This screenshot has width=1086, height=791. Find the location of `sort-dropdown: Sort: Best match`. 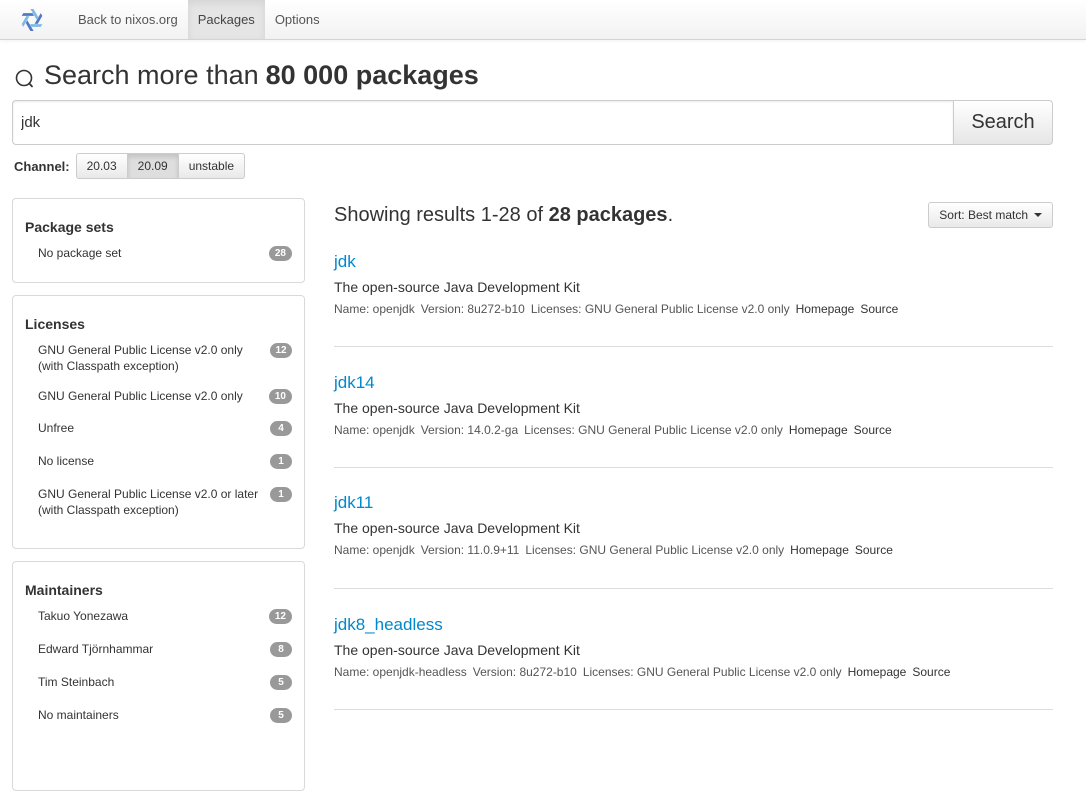

sort-dropdown: Sort: Best match is located at coordinates (990, 215).